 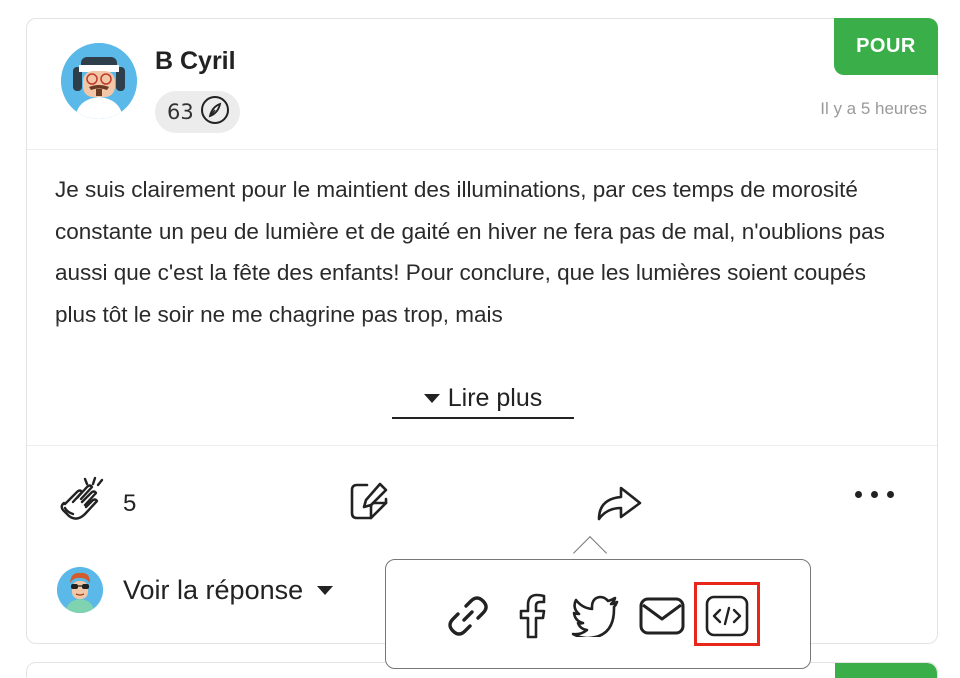 I want to click on view-reply-toggle: Voir la réponse, so click(x=228, y=590).